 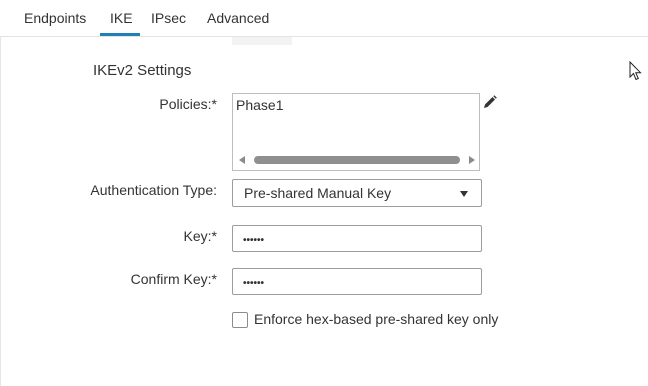 I want to click on confirm-key-field: ••••••, so click(x=357, y=281).